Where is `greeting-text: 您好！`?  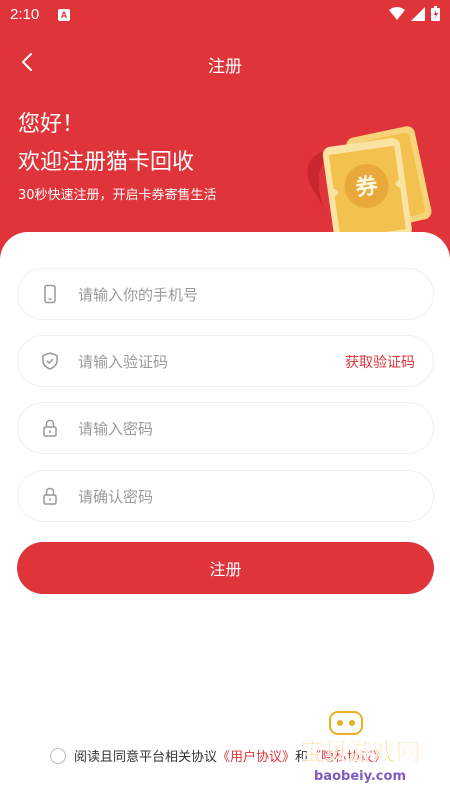 greeting-text: 您好！ is located at coordinates (51, 124).